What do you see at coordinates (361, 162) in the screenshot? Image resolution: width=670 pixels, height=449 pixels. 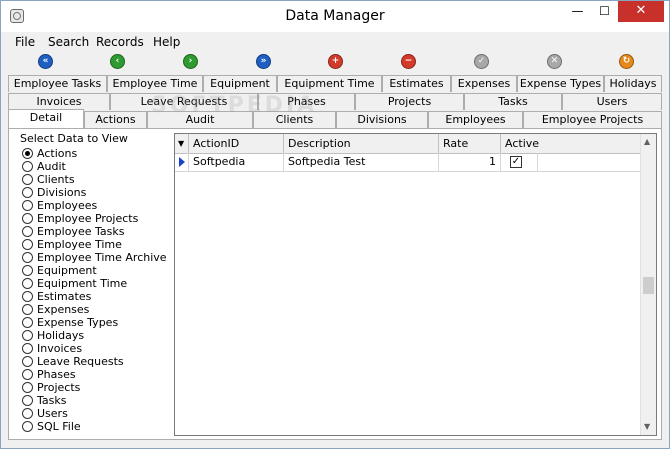 I see `cell-description: Softpedia Test` at bounding box center [361, 162].